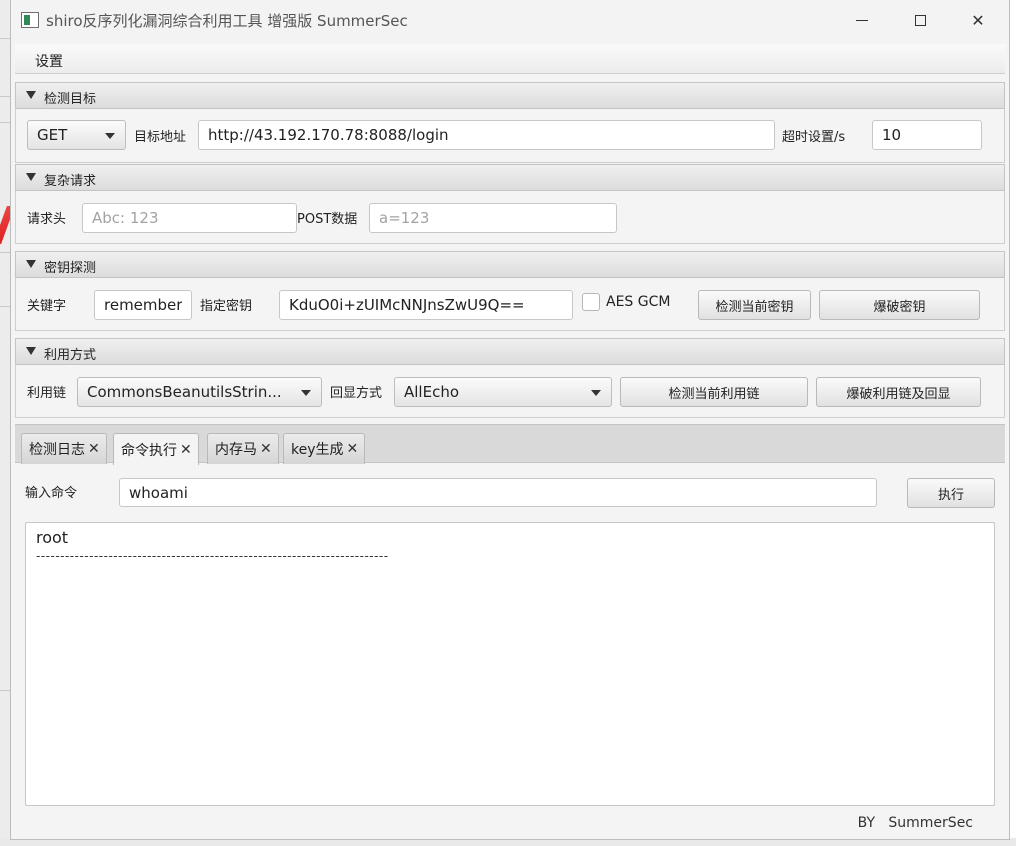 The width and height of the screenshot is (1016, 846). Describe the element at coordinates (70, 181) in the screenshot. I see `section-title-complex-request: 复杂请求` at that location.